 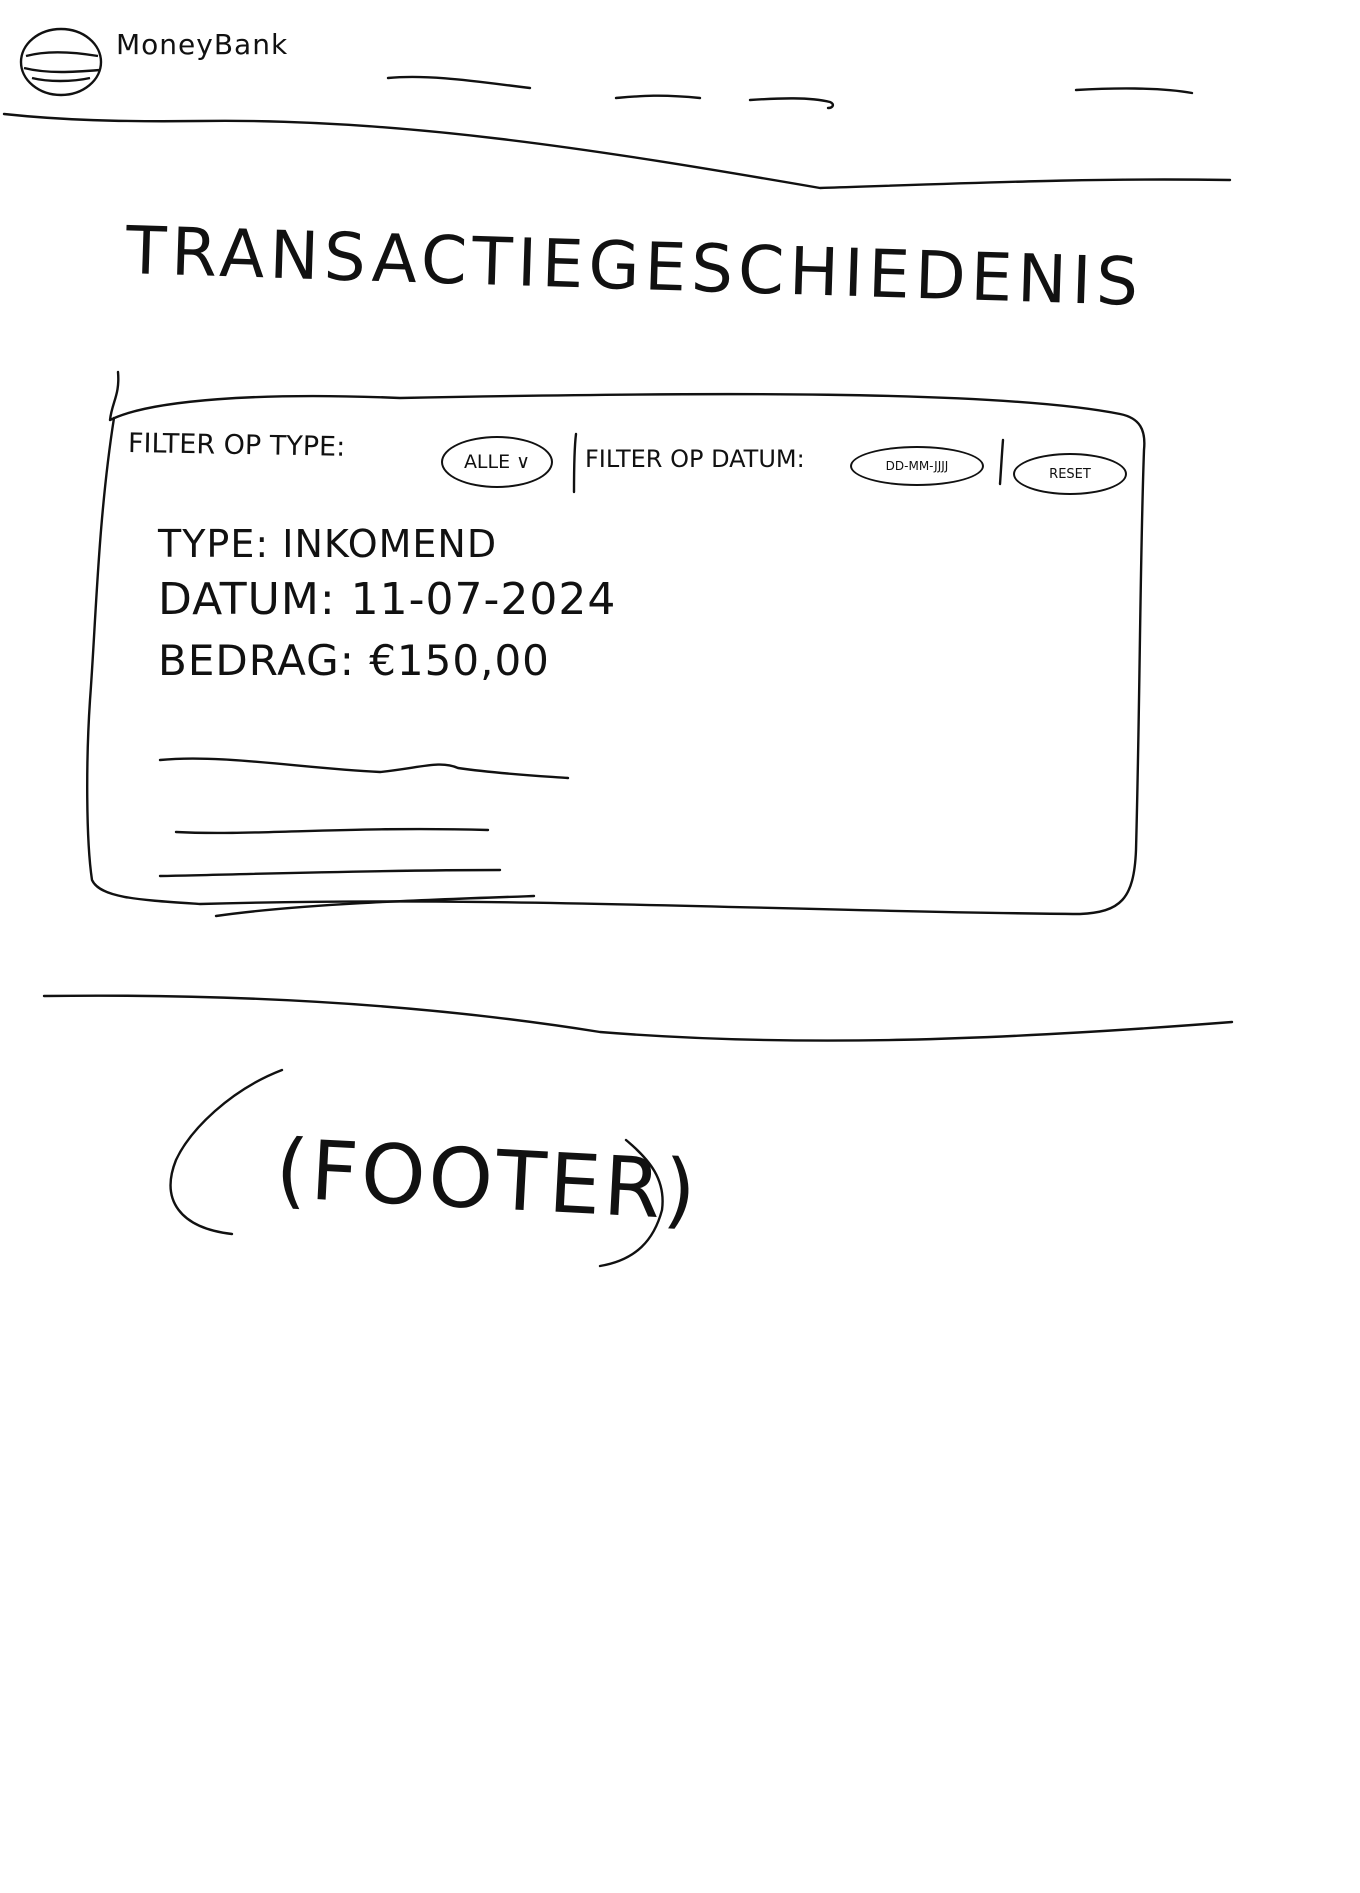 I want to click on filter-type-label: FILTER OP TYPE:, so click(x=236, y=445).